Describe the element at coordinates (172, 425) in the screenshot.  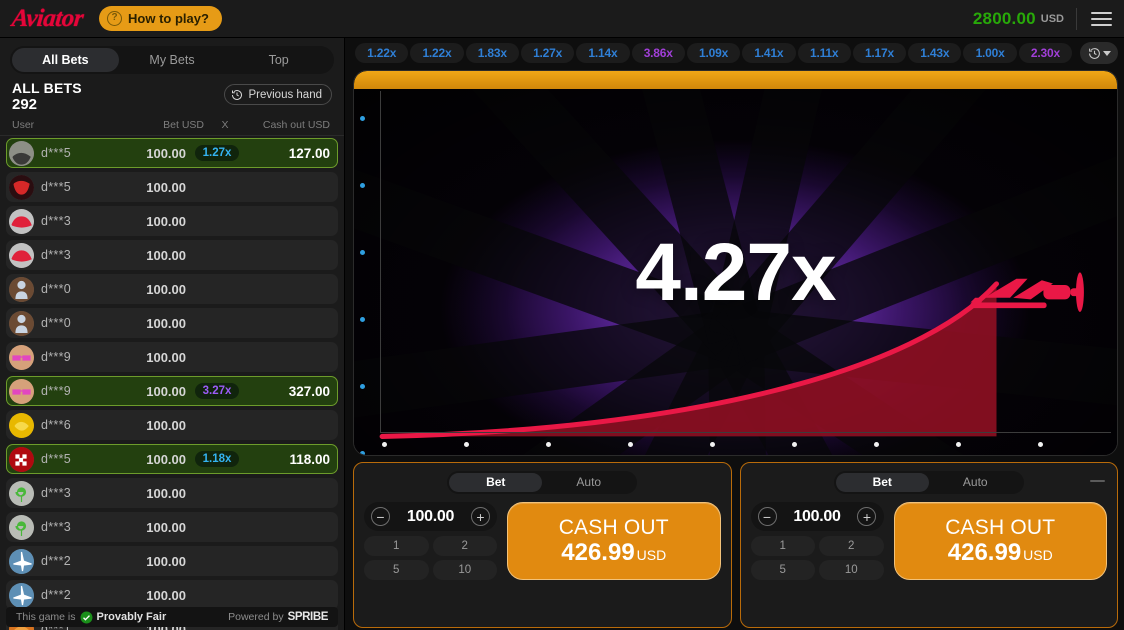
I see `table-row: d***6 100.00` at that location.